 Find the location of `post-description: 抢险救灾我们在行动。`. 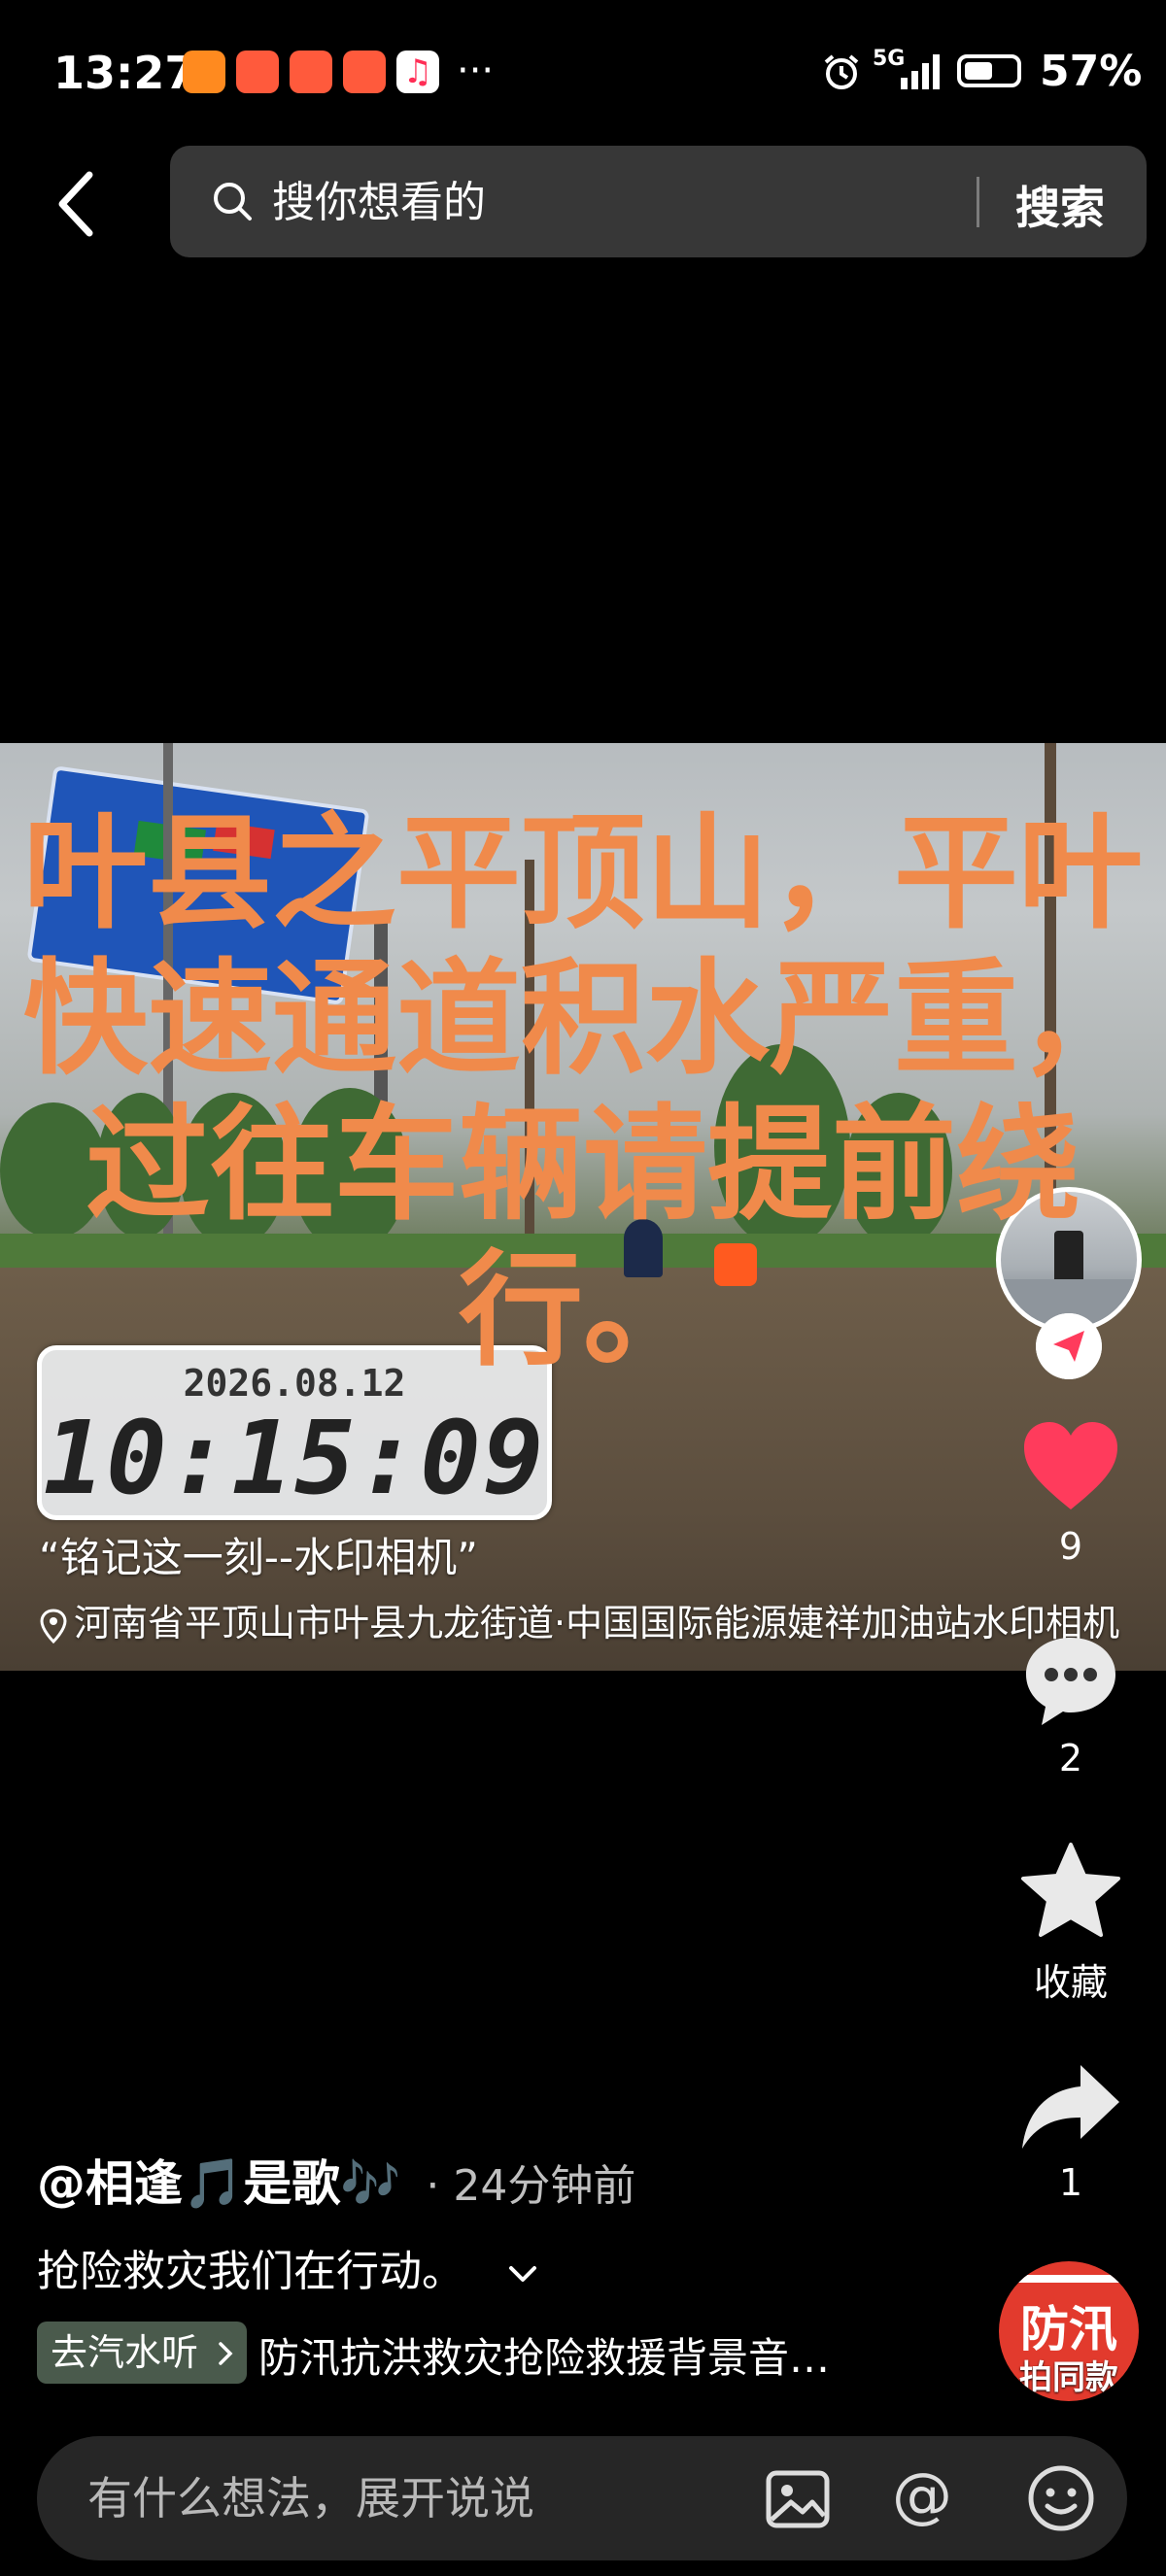

post-description: 抢险救灾我们在行动。 is located at coordinates (250, 2271).